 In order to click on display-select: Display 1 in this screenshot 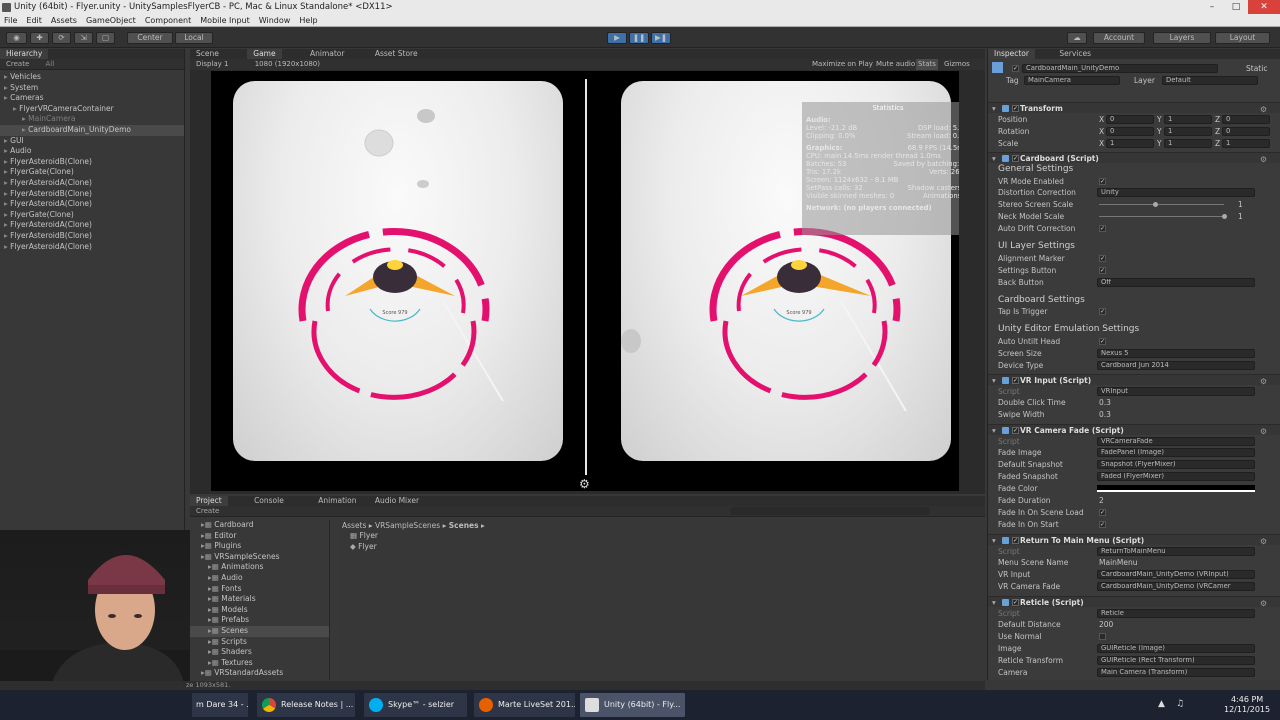, I will do `click(212, 64)`.